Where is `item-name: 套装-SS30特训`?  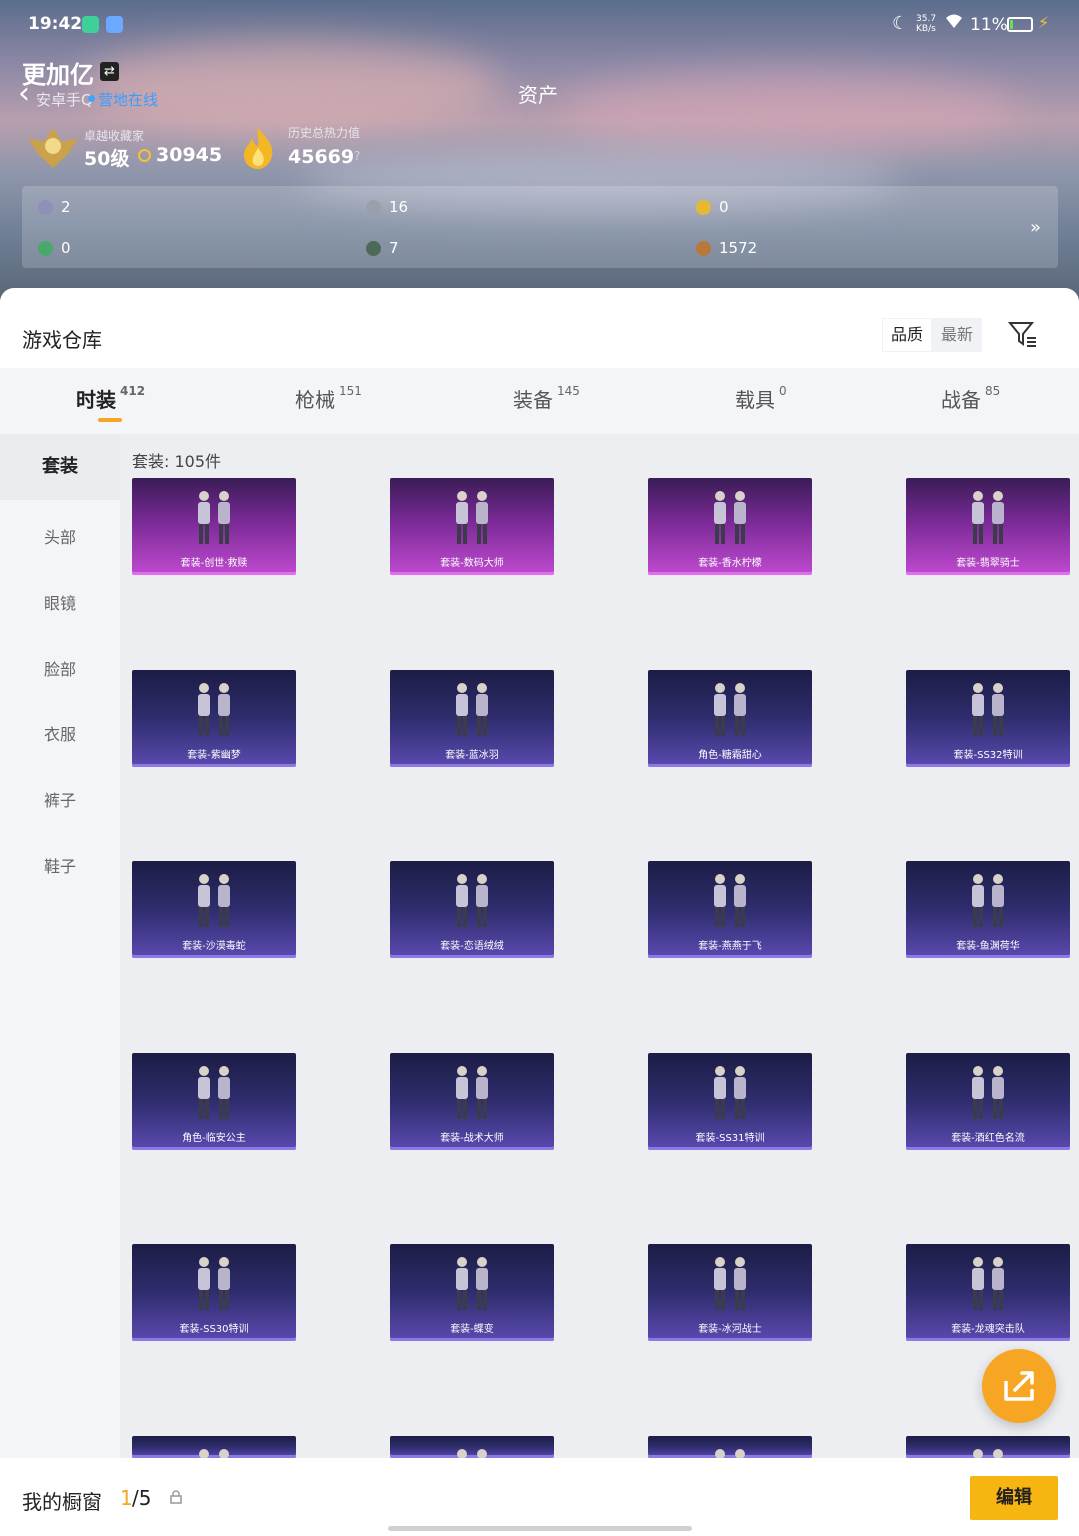 item-name: 套装-SS30特训 is located at coordinates (214, 1329).